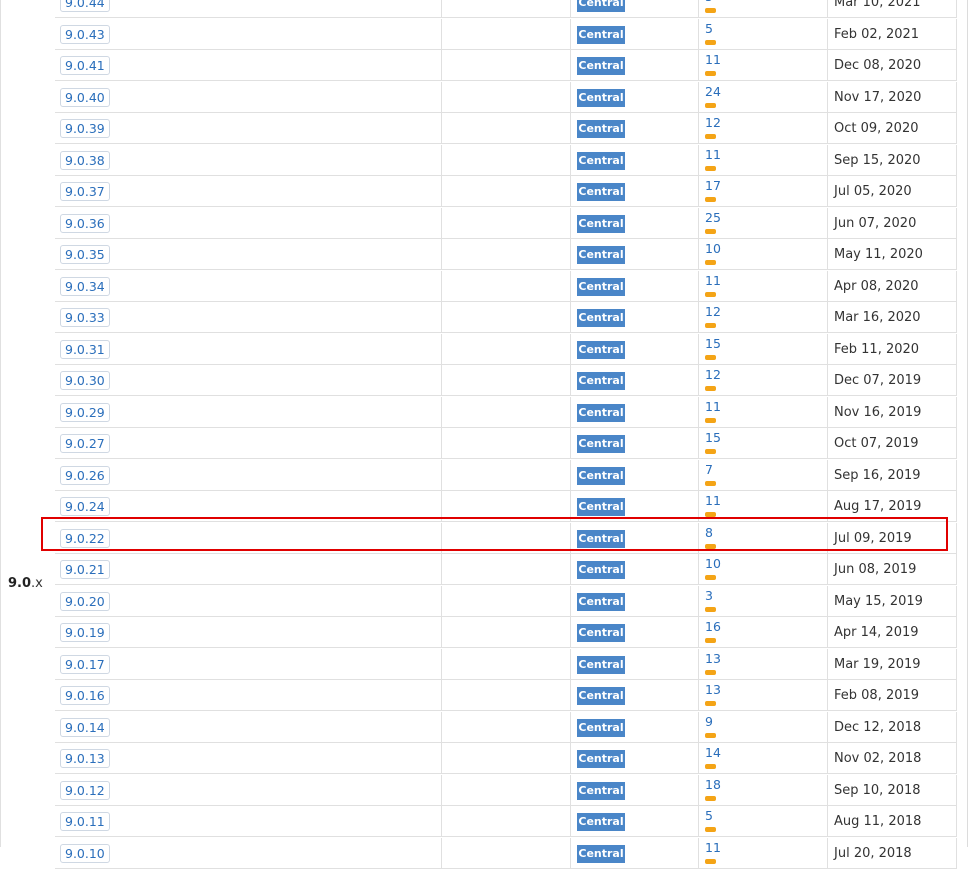  I want to click on version-link: 9.0.16, so click(85, 695).